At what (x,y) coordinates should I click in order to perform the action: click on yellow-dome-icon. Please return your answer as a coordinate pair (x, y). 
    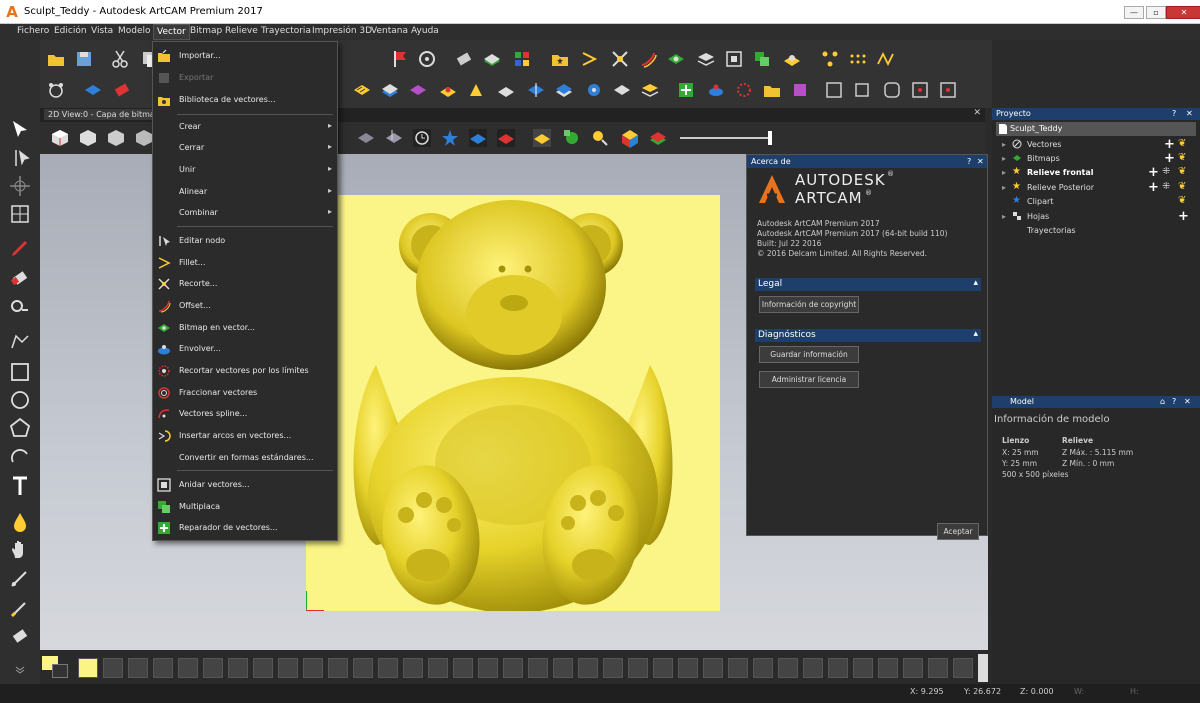
    Looking at the image, I should click on (448, 90).